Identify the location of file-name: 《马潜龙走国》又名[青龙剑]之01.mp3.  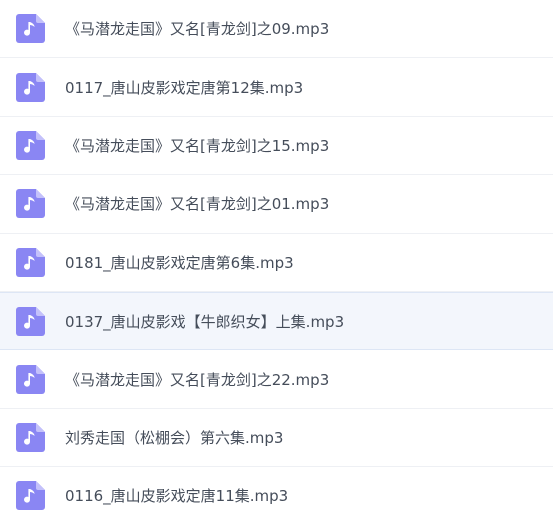
(197, 203).